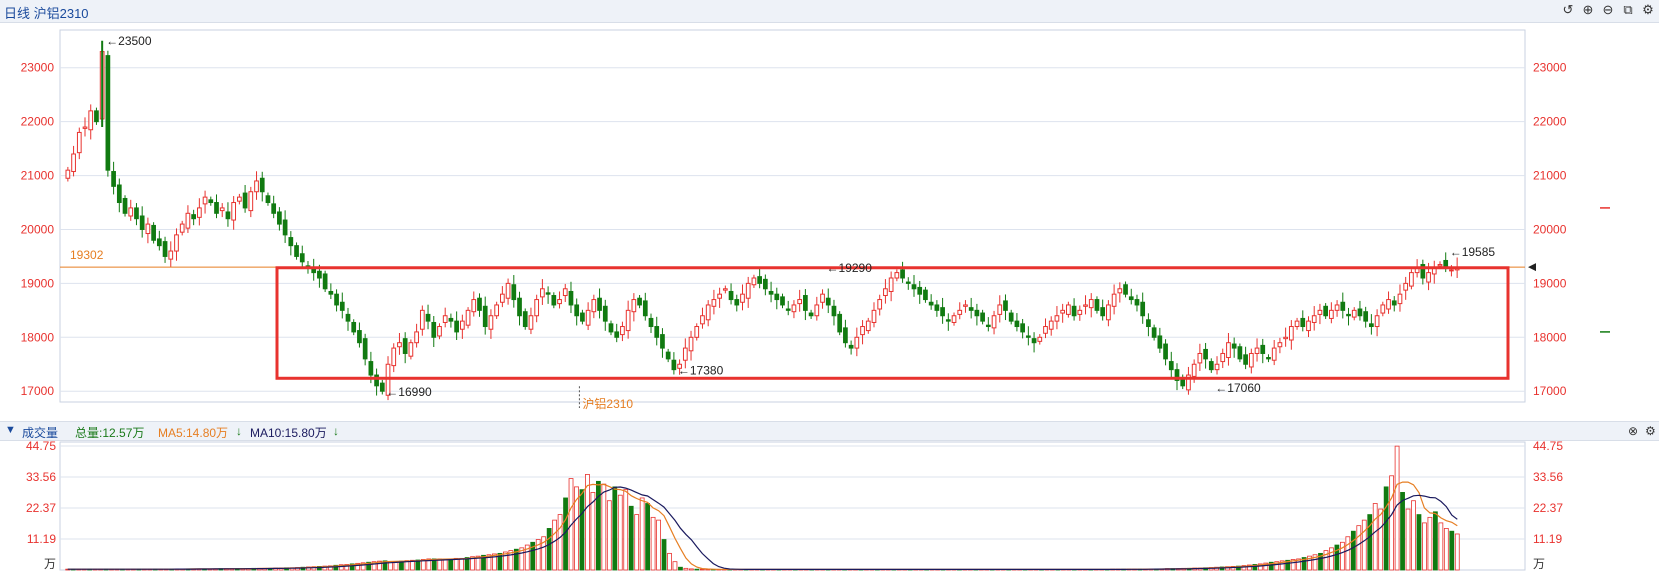 This screenshot has width=1659, height=574. Describe the element at coordinates (1550, 68) in the screenshot. I see `y-tick-label-right: 23000` at that location.